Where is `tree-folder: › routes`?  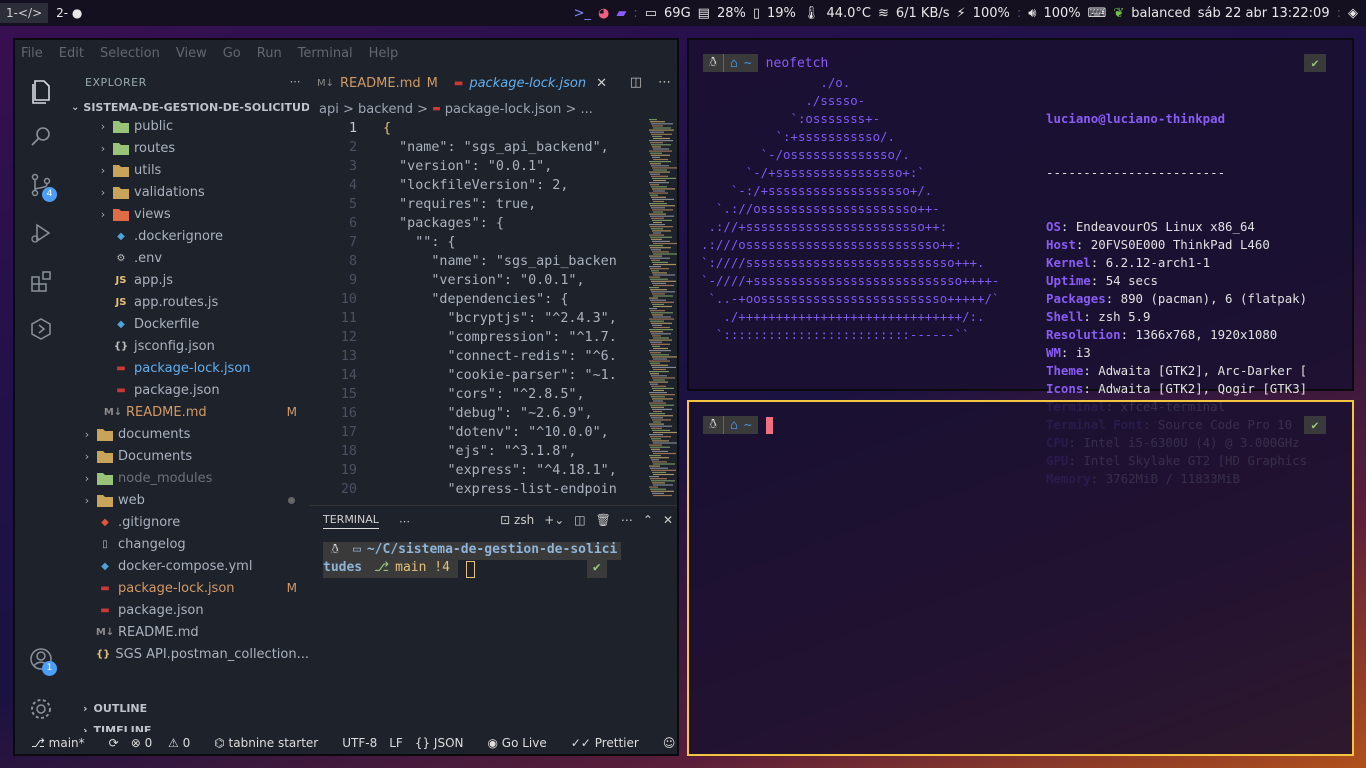
tree-folder: › routes is located at coordinates (188, 148).